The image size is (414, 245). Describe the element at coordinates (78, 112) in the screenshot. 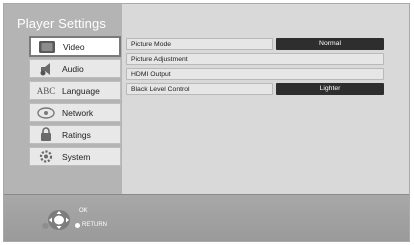

I see `sidebar-item-label: Network` at that location.